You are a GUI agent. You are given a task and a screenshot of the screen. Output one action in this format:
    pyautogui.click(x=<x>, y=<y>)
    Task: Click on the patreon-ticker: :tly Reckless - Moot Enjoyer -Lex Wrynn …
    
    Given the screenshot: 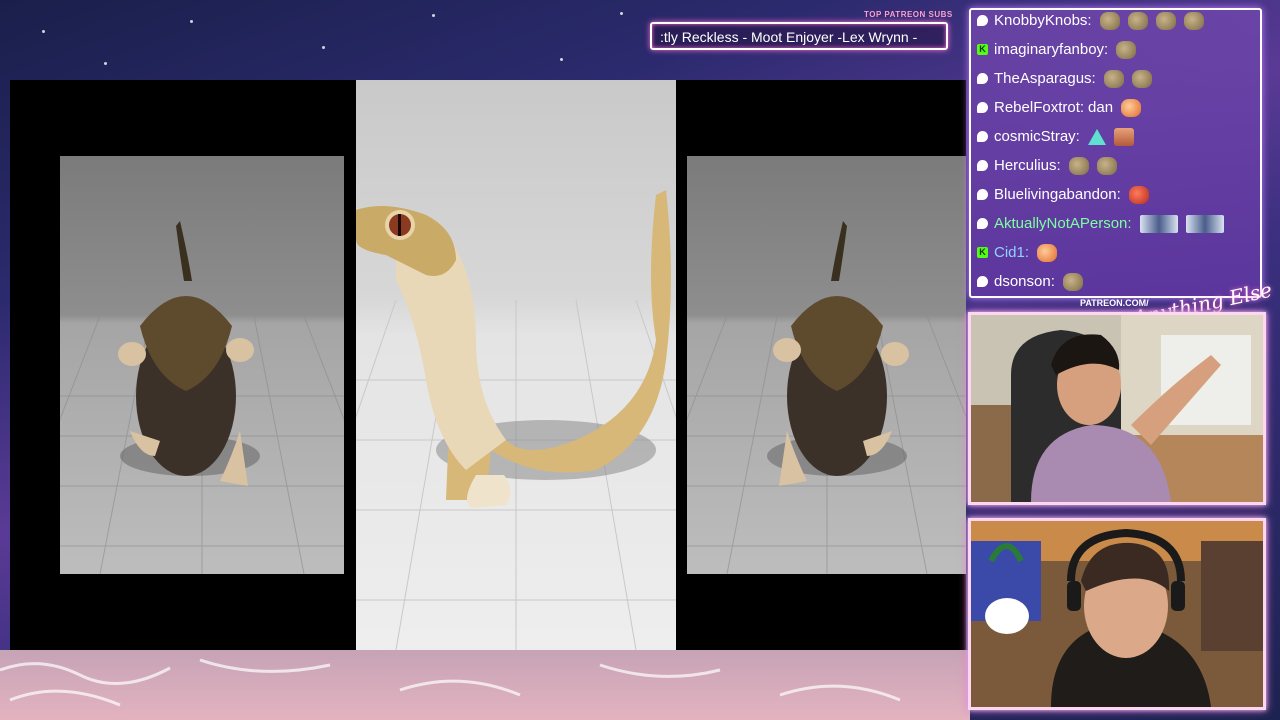 What is the action you would take?
    pyautogui.click(x=799, y=36)
    